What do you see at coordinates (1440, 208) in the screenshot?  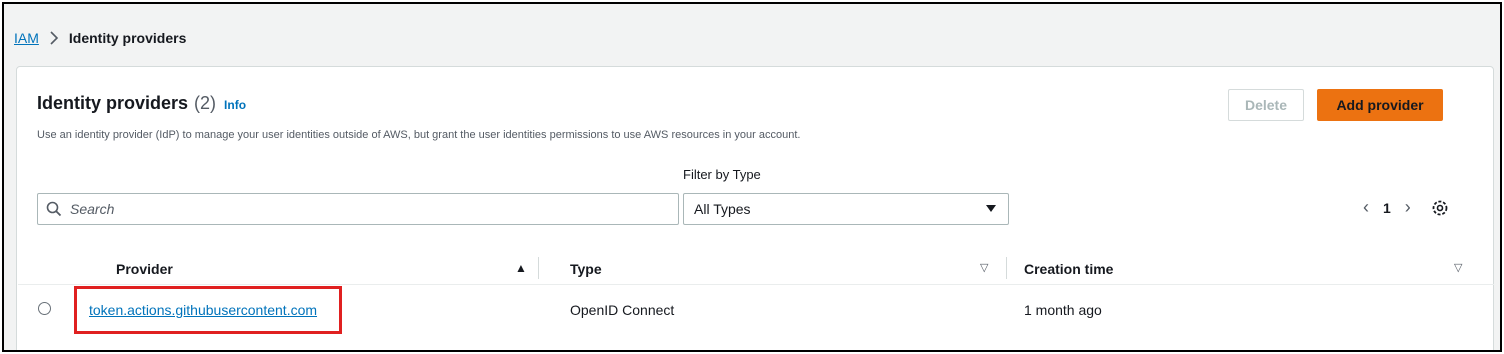 I see `gear-icon` at bounding box center [1440, 208].